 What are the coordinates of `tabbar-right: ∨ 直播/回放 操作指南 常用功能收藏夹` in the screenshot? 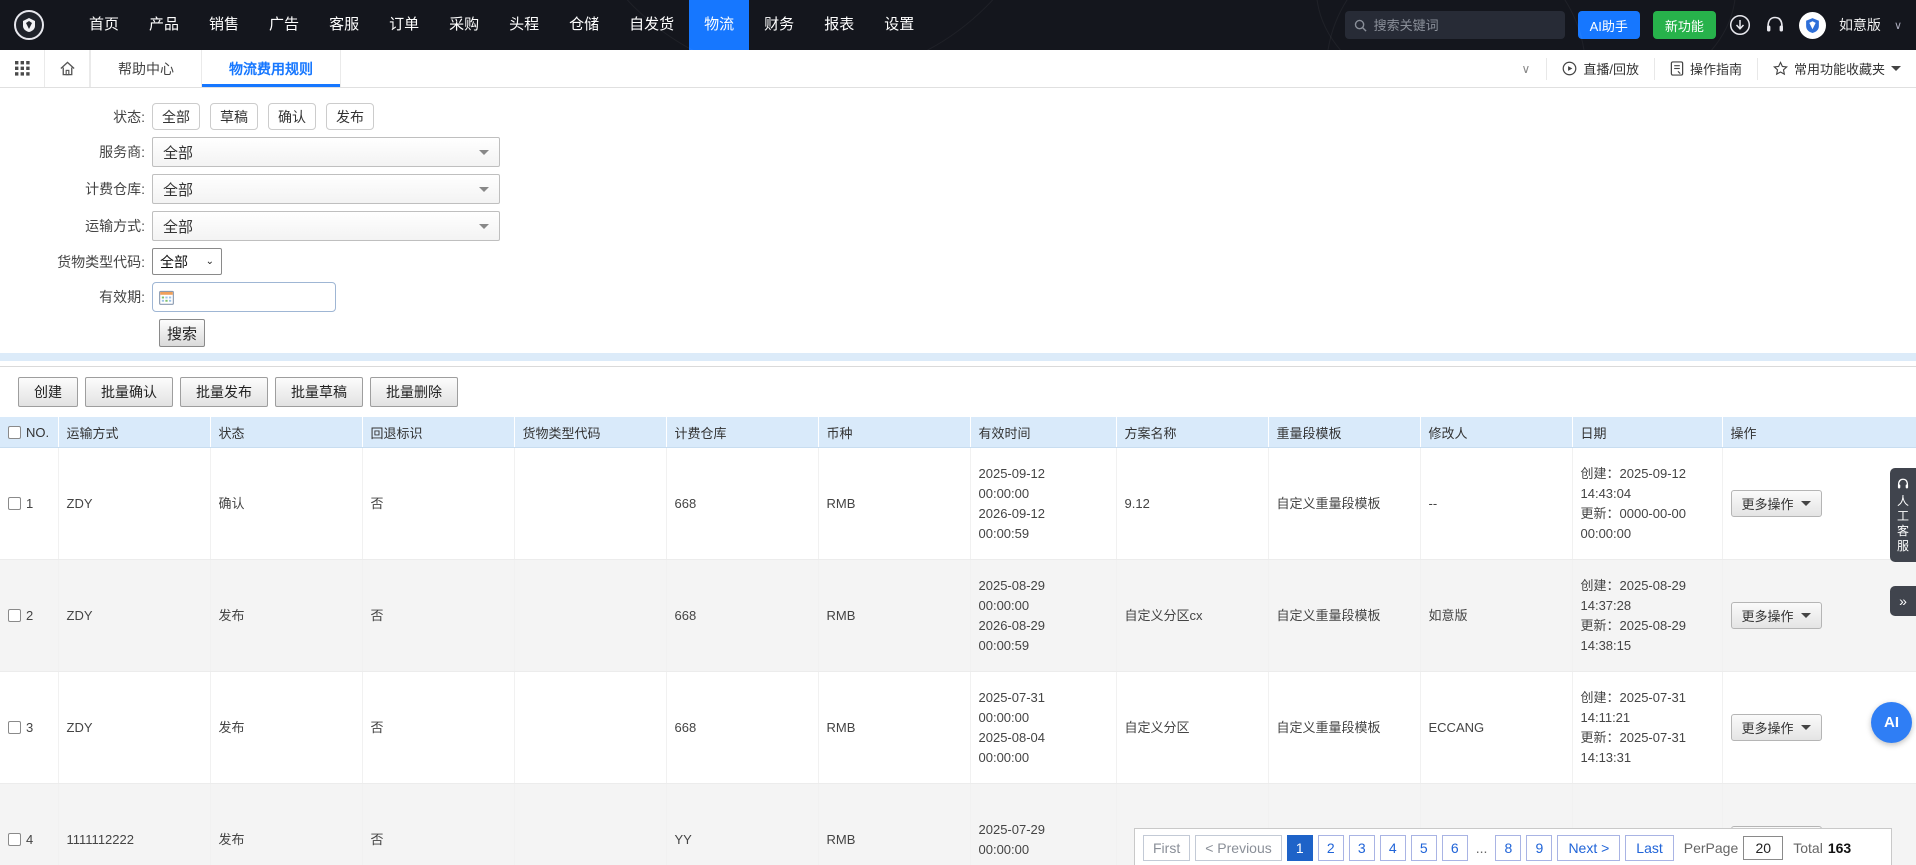 It's located at (1711, 68).